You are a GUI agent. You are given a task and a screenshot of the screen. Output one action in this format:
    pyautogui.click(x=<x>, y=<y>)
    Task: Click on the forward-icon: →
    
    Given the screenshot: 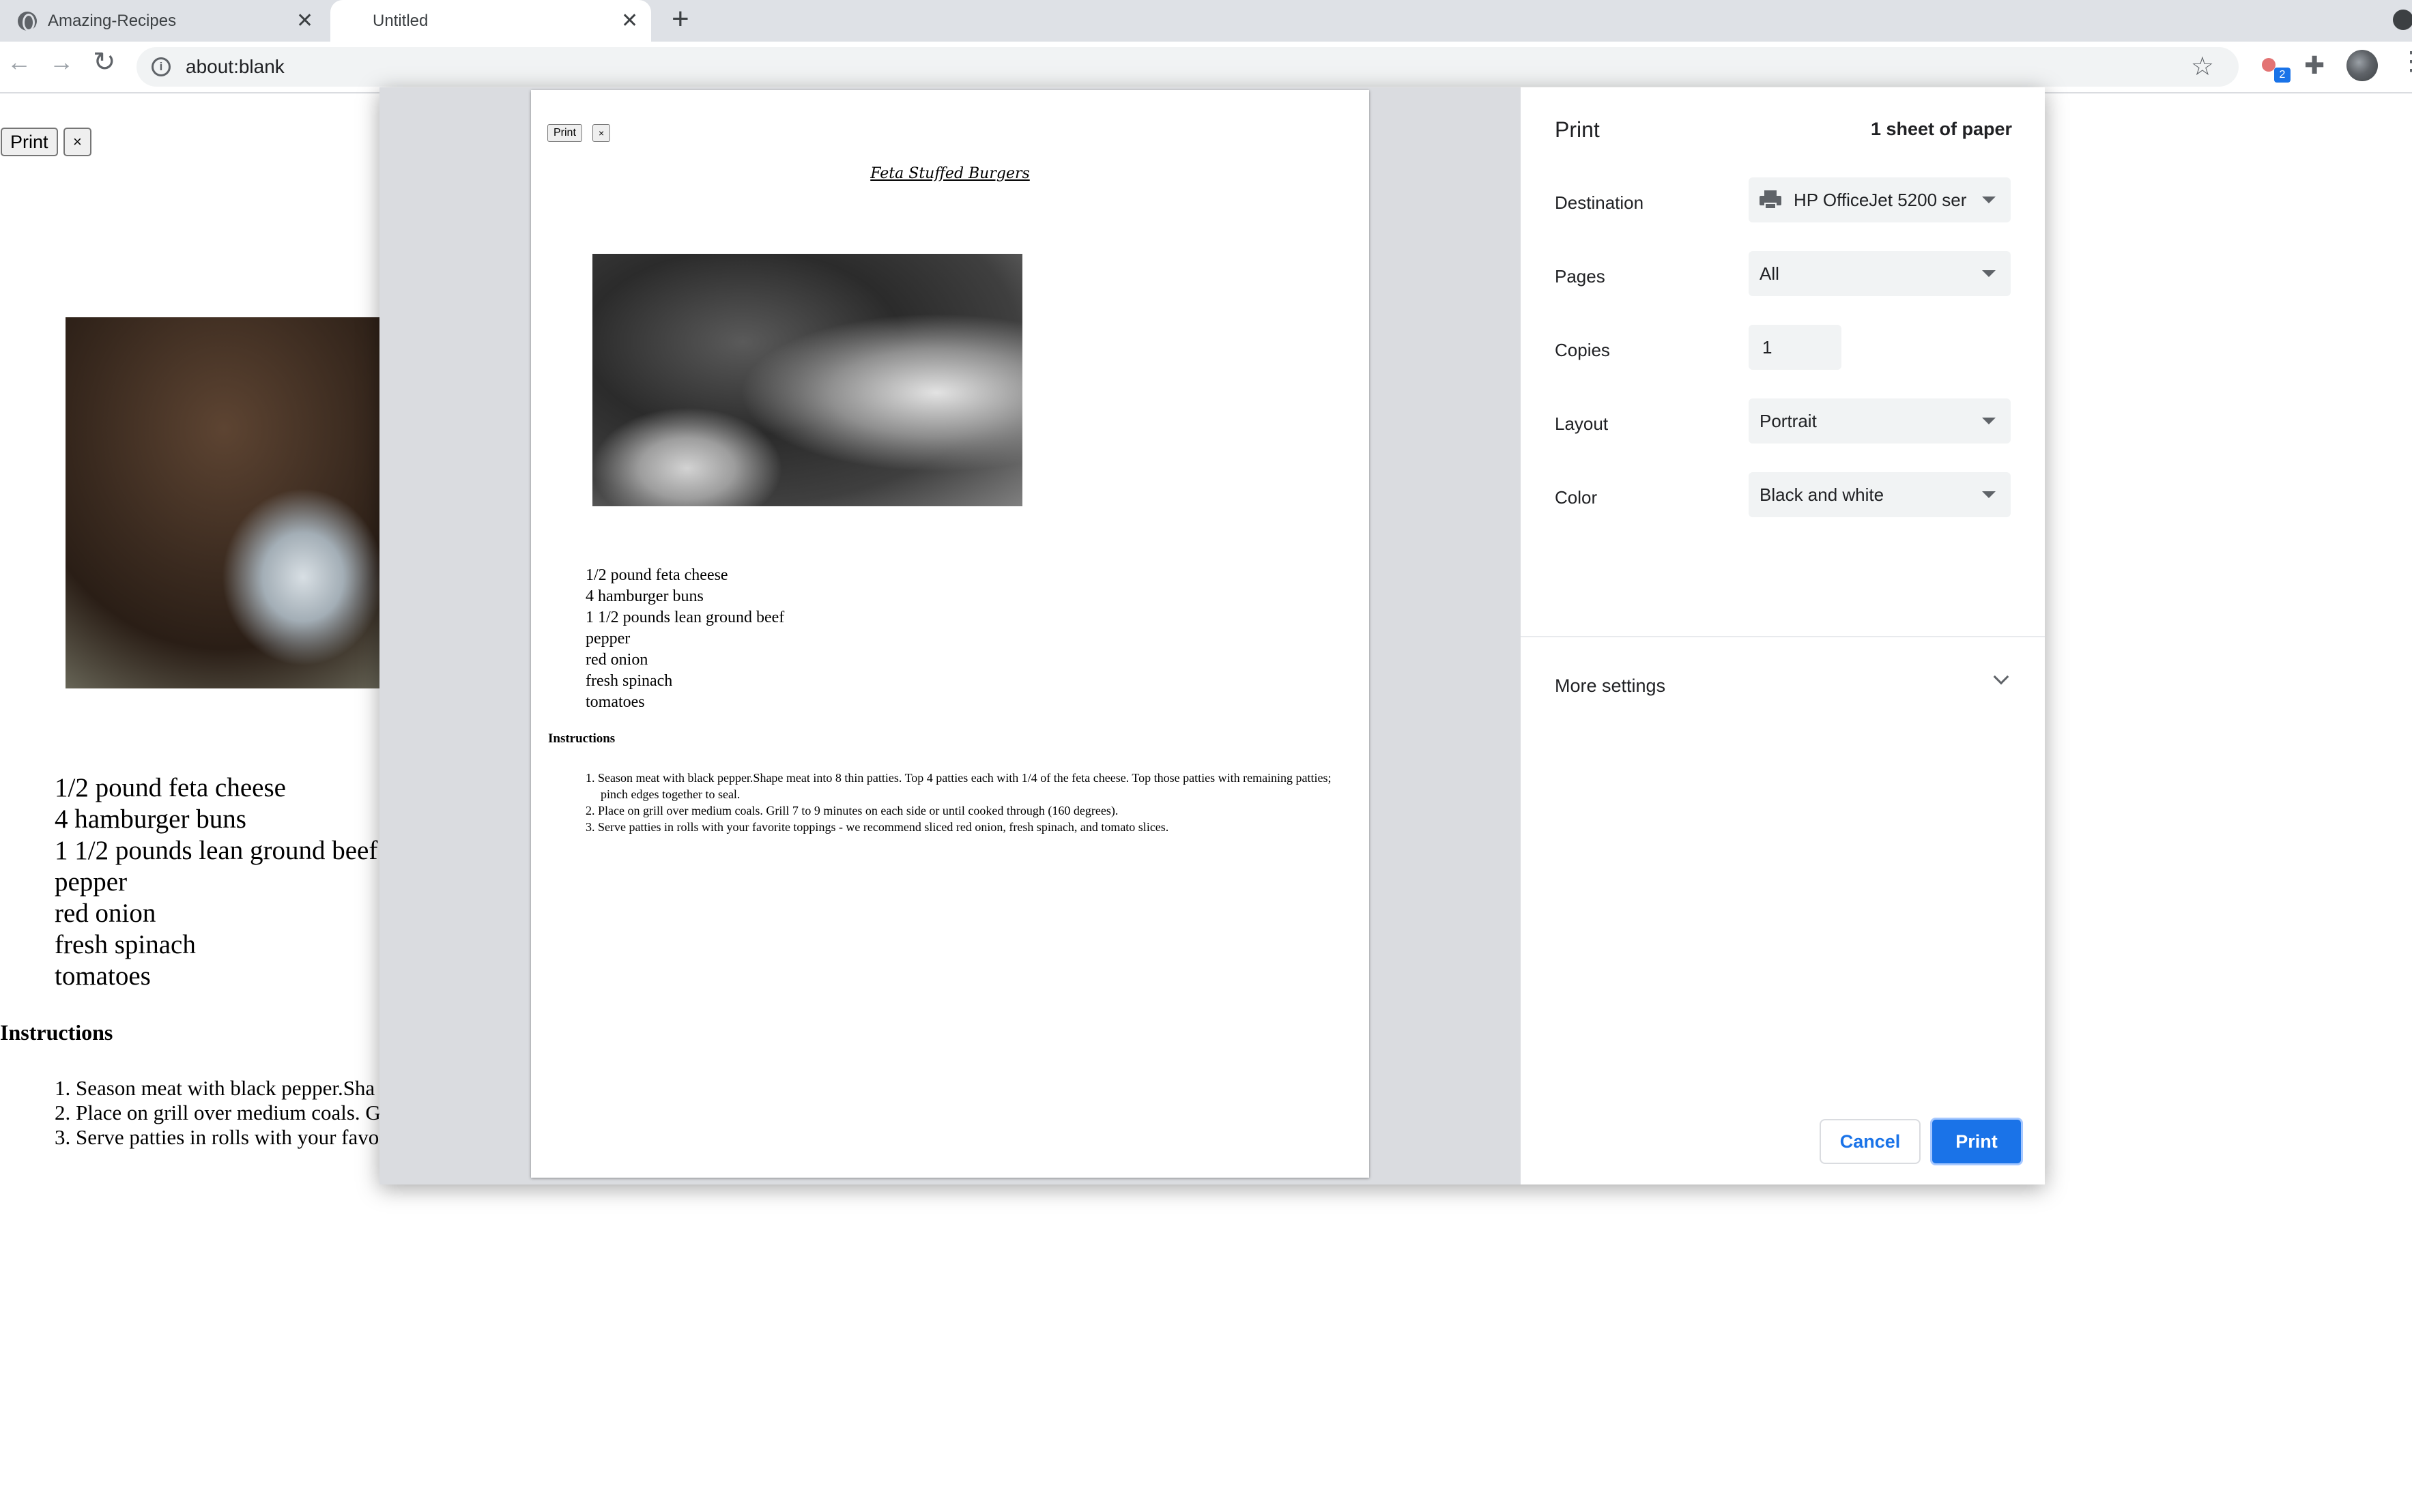 What is the action you would take?
    pyautogui.click(x=62, y=62)
    